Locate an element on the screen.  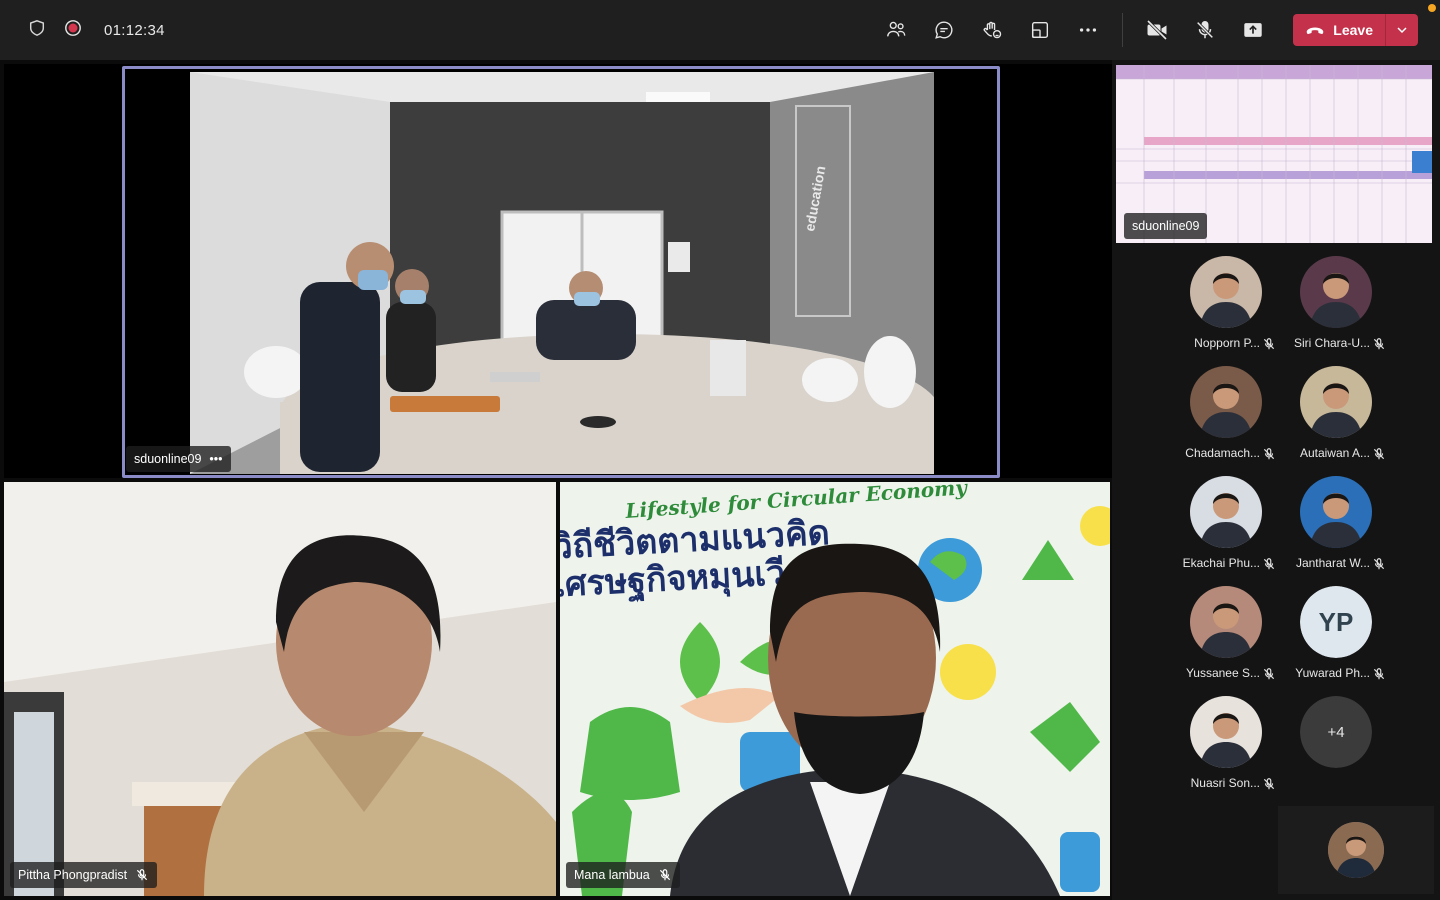
leave-options-button is located at coordinates (1402, 30).